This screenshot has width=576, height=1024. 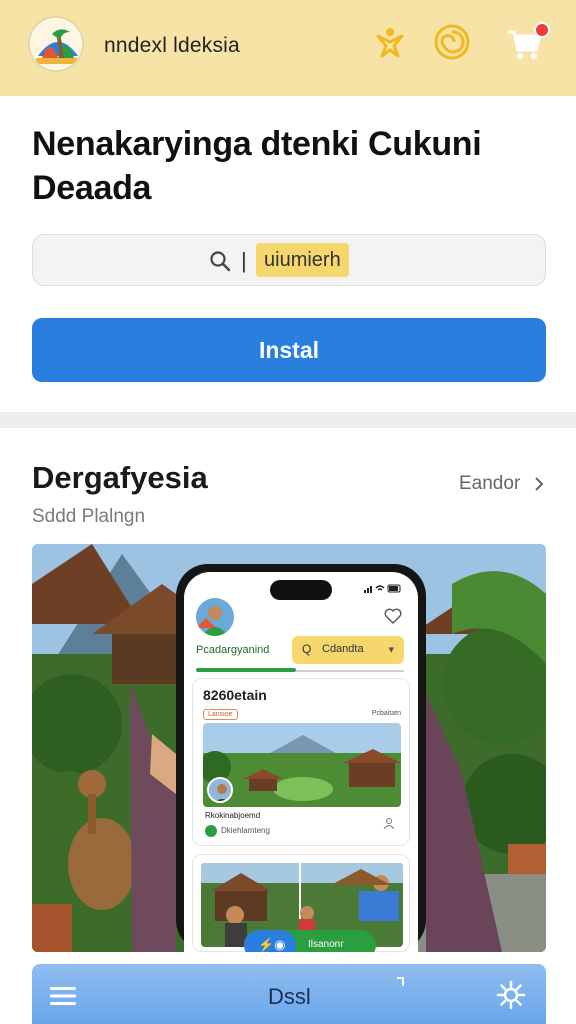 What do you see at coordinates (542, 30) in the screenshot?
I see `cart-badge` at bounding box center [542, 30].